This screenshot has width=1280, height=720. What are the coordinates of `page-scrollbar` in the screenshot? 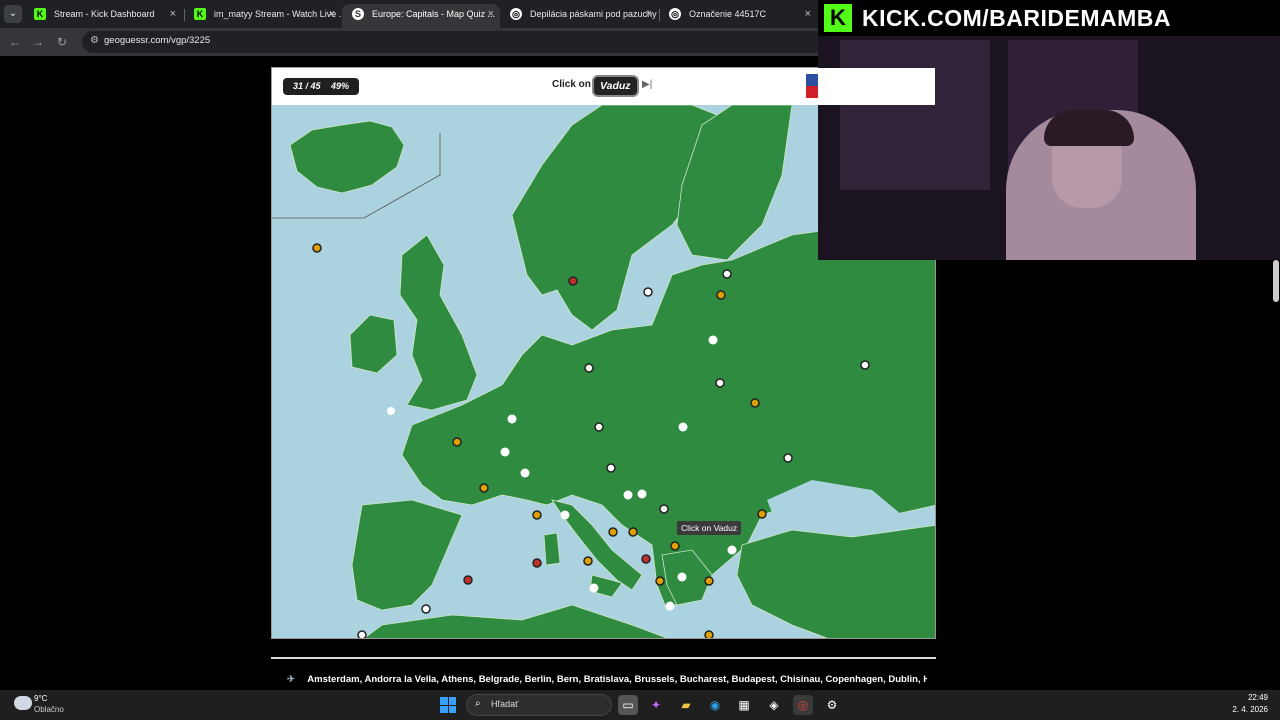 It's located at (1276, 281).